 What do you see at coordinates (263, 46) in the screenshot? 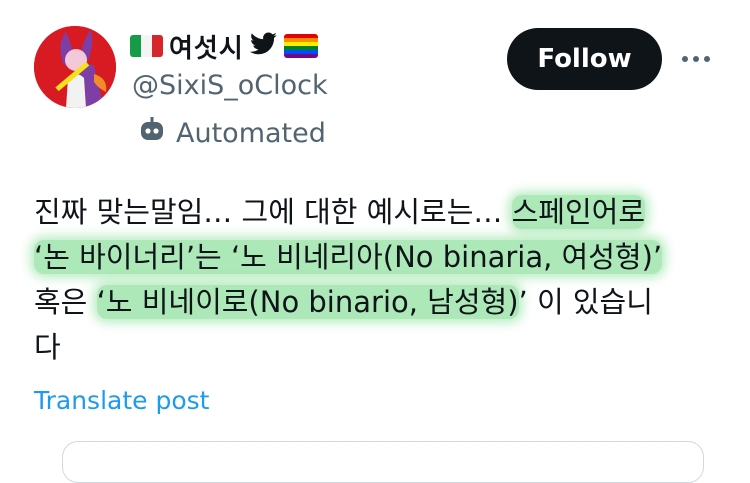
I see `bird-icon` at bounding box center [263, 46].